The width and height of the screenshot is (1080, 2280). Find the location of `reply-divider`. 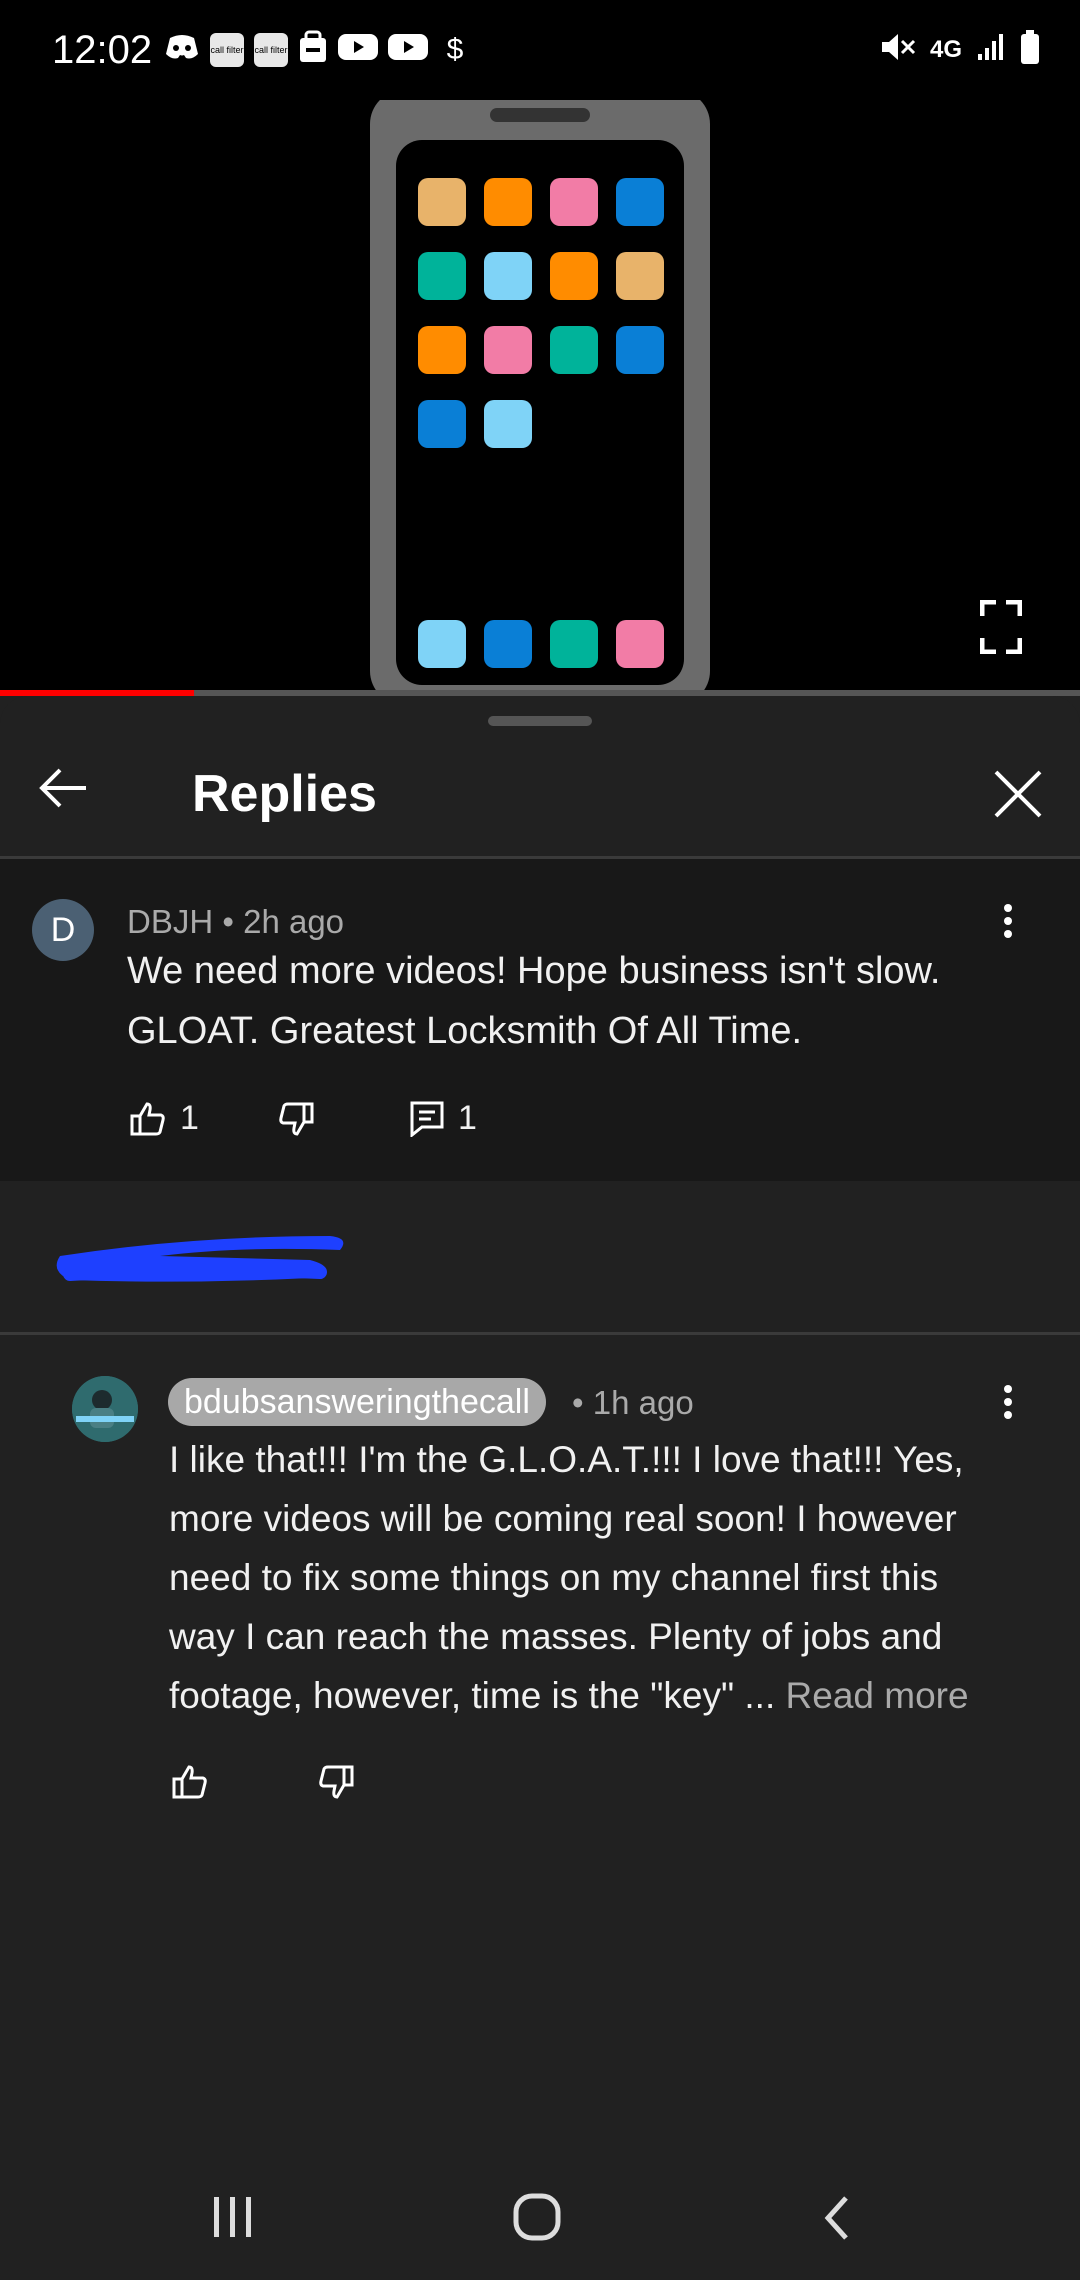

reply-divider is located at coordinates (540, 1333).